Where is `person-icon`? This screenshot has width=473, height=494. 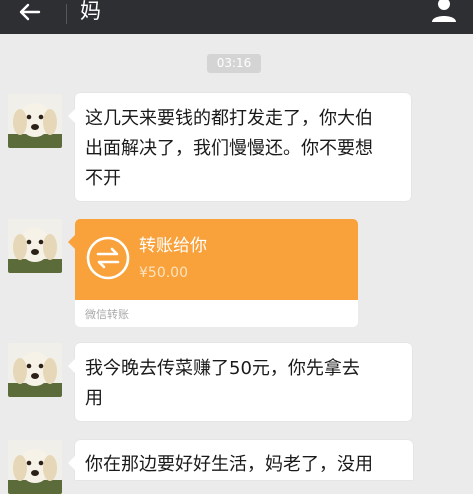 person-icon is located at coordinates (444, 11).